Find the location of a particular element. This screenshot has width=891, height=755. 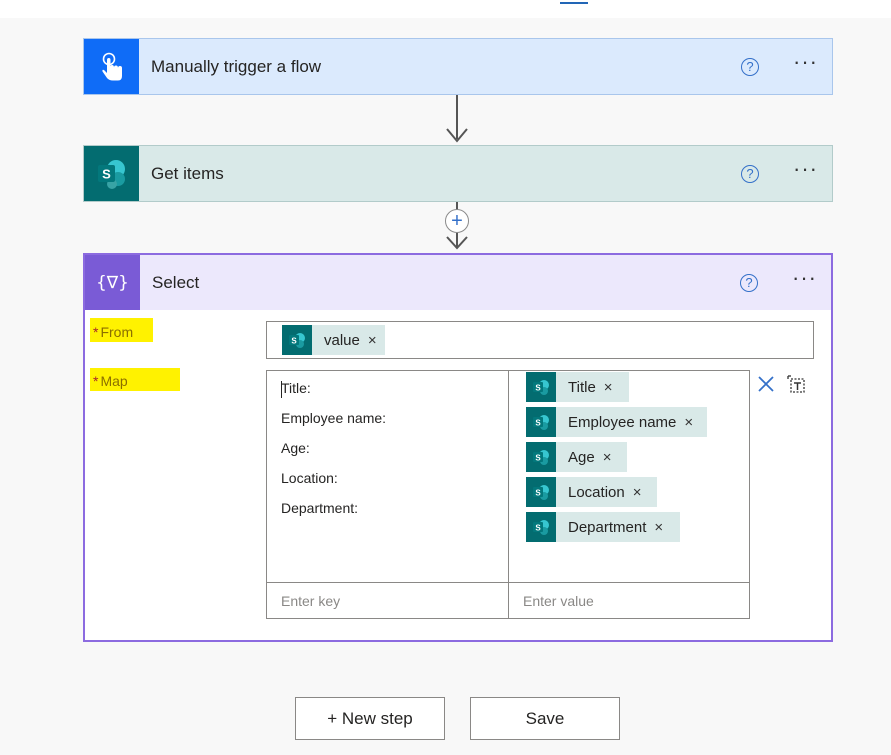

touch-hand-icon is located at coordinates (111, 66).